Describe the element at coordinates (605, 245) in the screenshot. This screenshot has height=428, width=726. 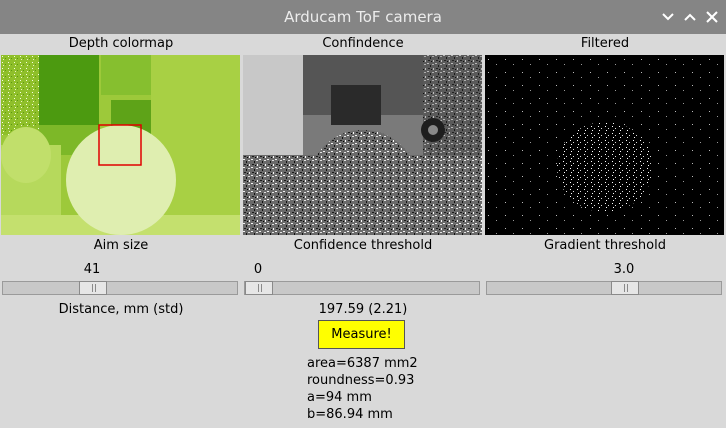
I see `gradient-threshold-label: Gradient threshold` at that location.